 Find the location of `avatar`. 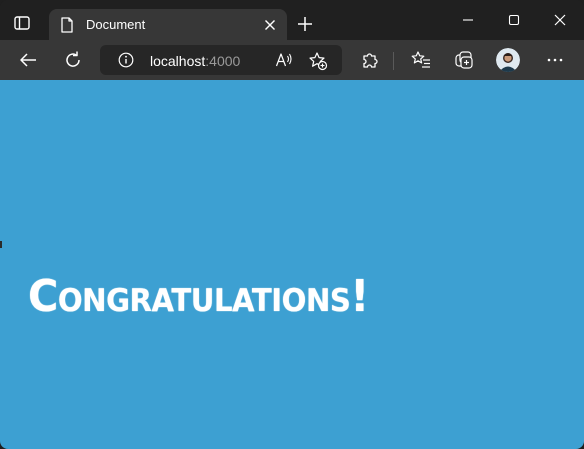

avatar is located at coordinates (508, 60).